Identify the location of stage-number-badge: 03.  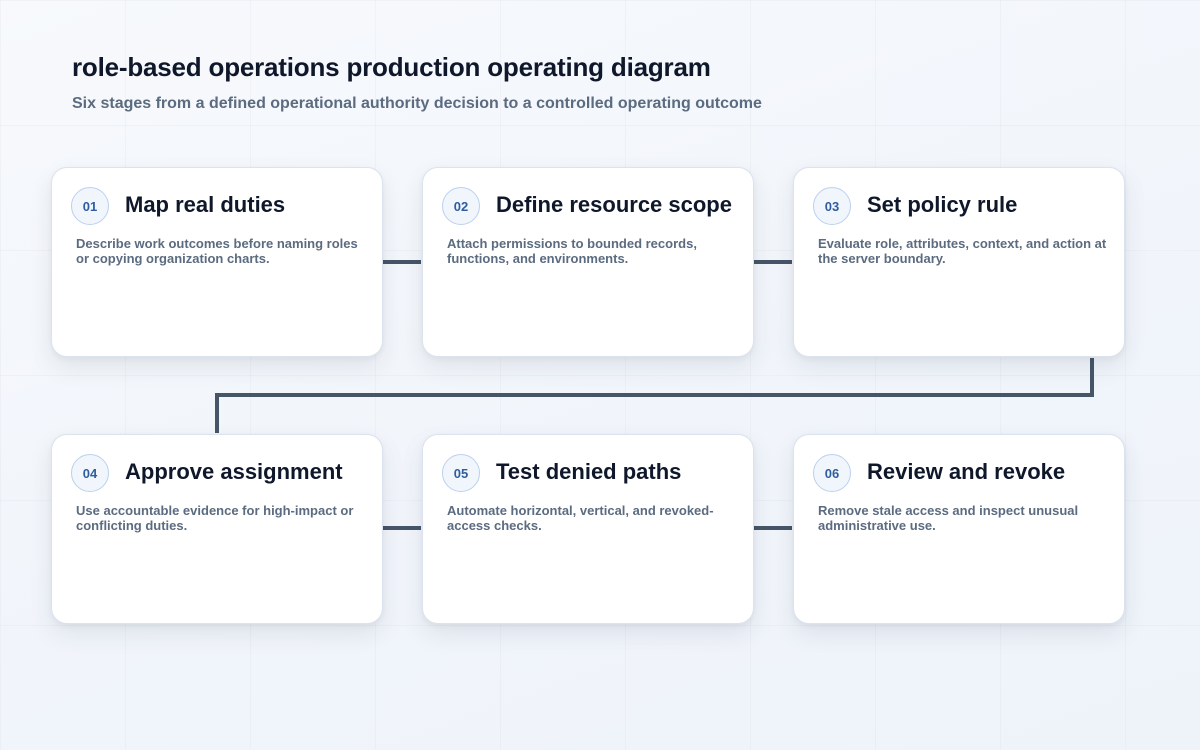
(832, 206).